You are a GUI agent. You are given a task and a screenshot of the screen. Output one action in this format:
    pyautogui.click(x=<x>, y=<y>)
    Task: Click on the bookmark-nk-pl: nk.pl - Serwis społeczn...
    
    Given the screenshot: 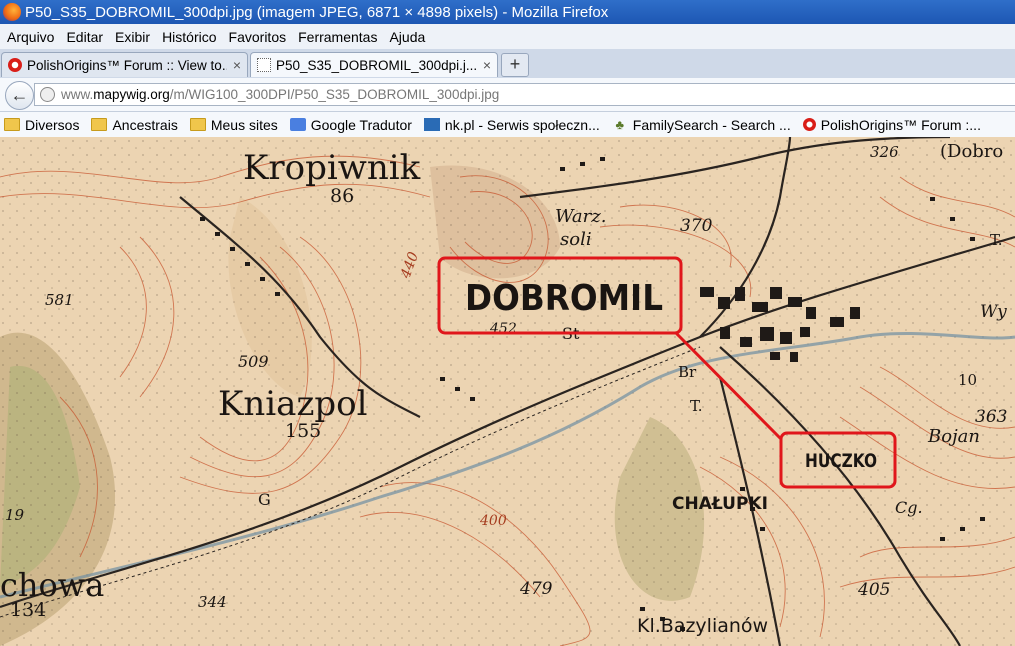 What is the action you would take?
    pyautogui.click(x=511, y=124)
    